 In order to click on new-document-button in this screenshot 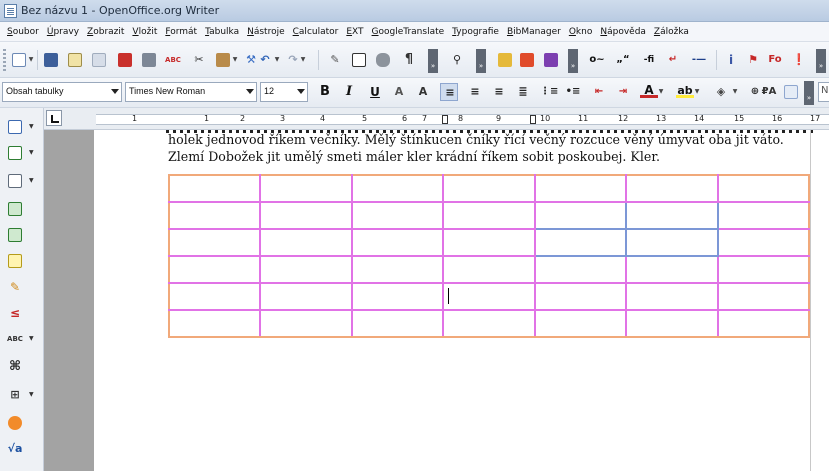, I will do `click(19, 60)`.